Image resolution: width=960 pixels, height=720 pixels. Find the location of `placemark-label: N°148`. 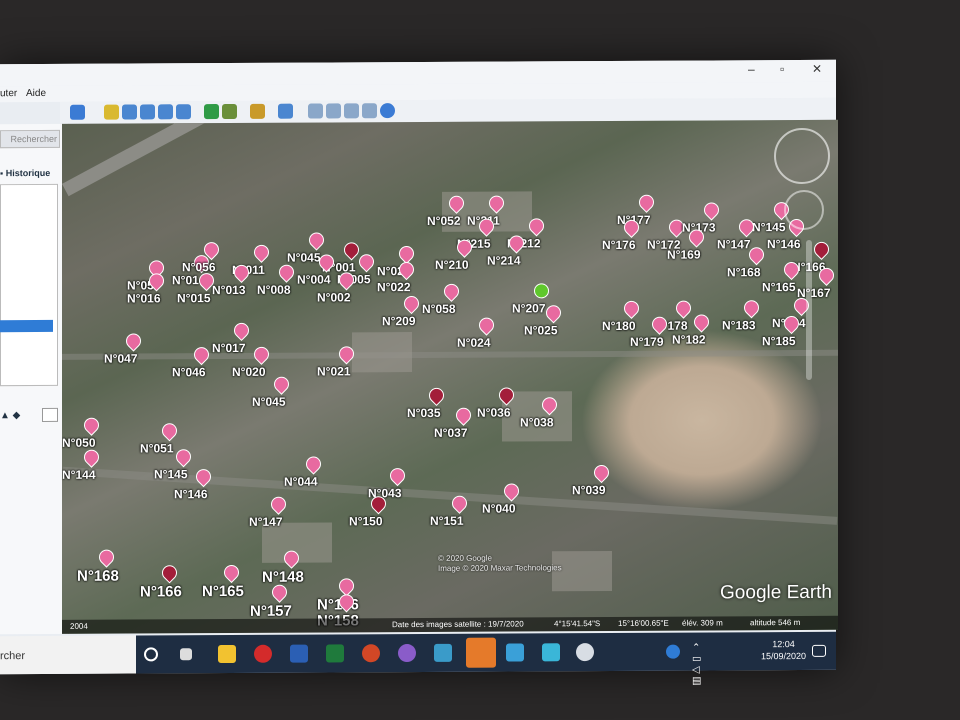

placemark-label: N°148 is located at coordinates (283, 577).